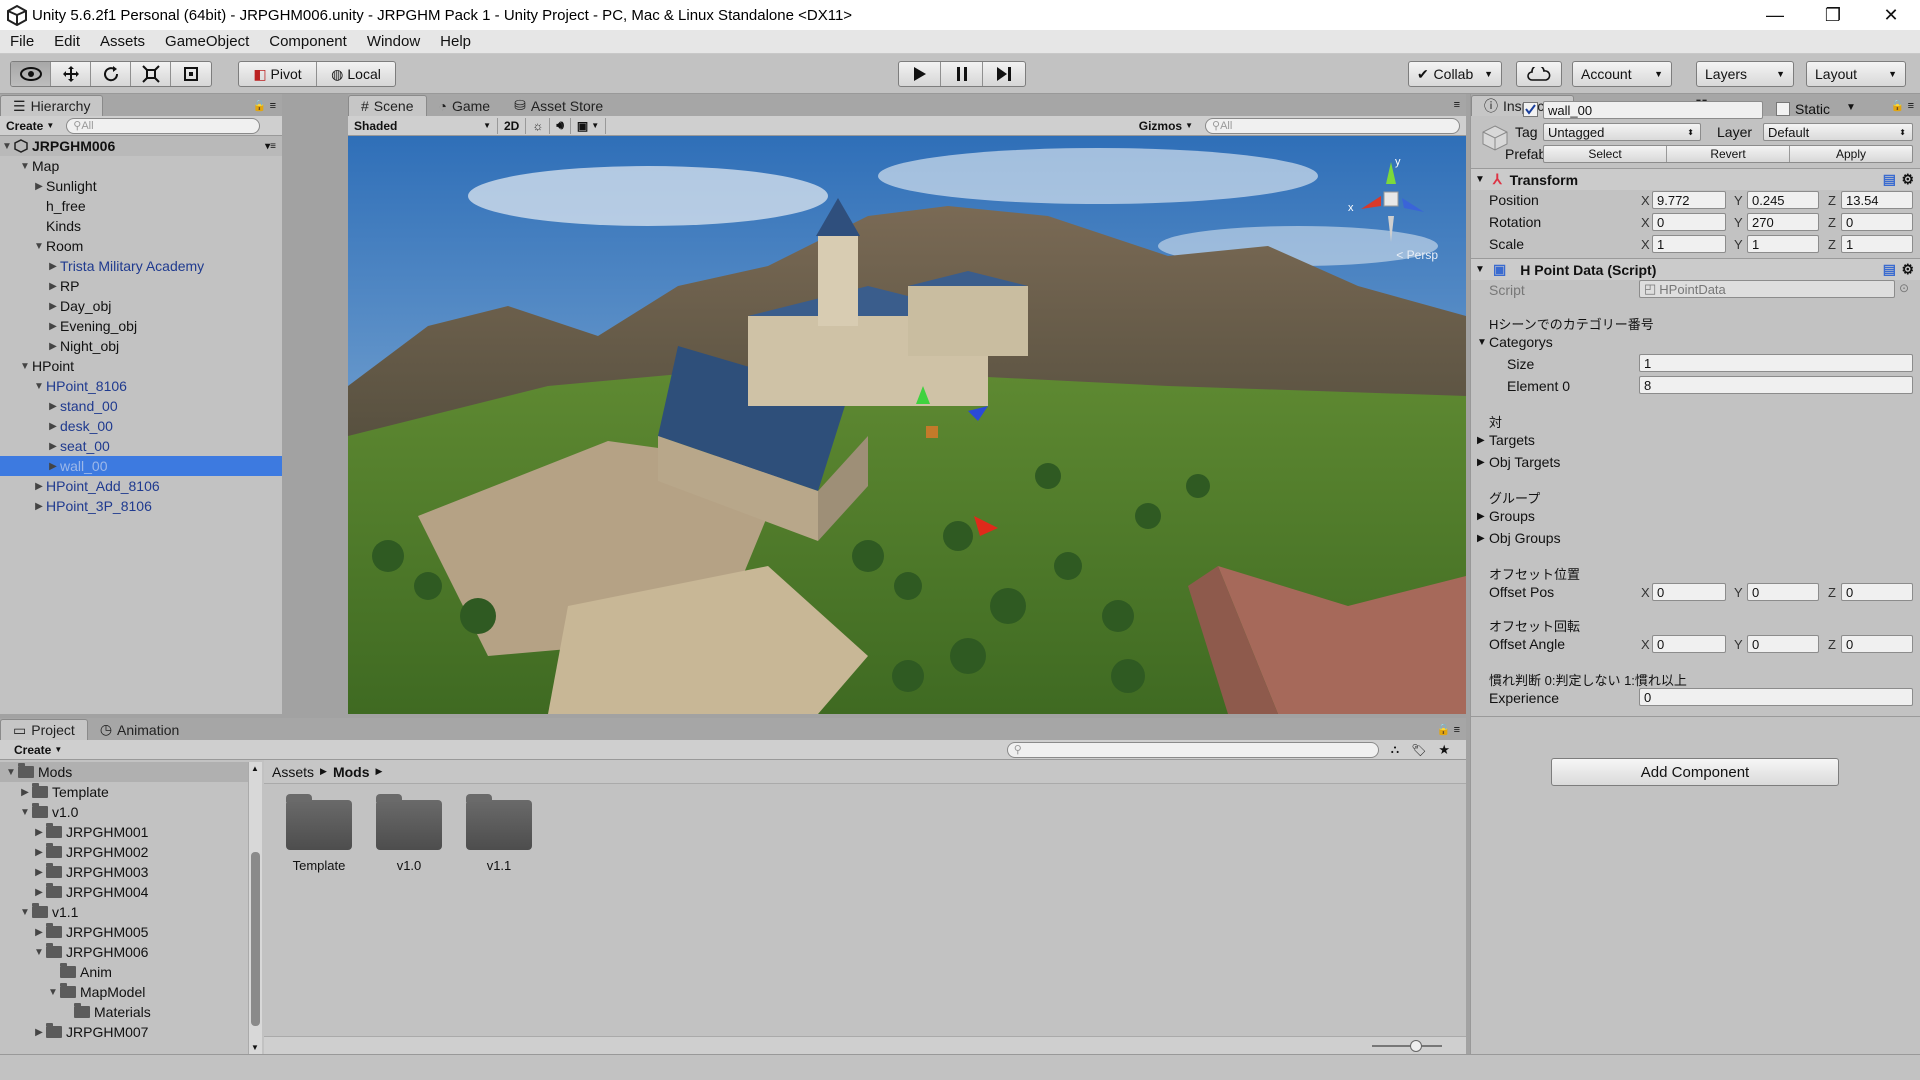 The height and width of the screenshot is (1080, 1920). Describe the element at coordinates (255, 768) in the screenshot. I see `scroll-up-icon: ▲` at that location.